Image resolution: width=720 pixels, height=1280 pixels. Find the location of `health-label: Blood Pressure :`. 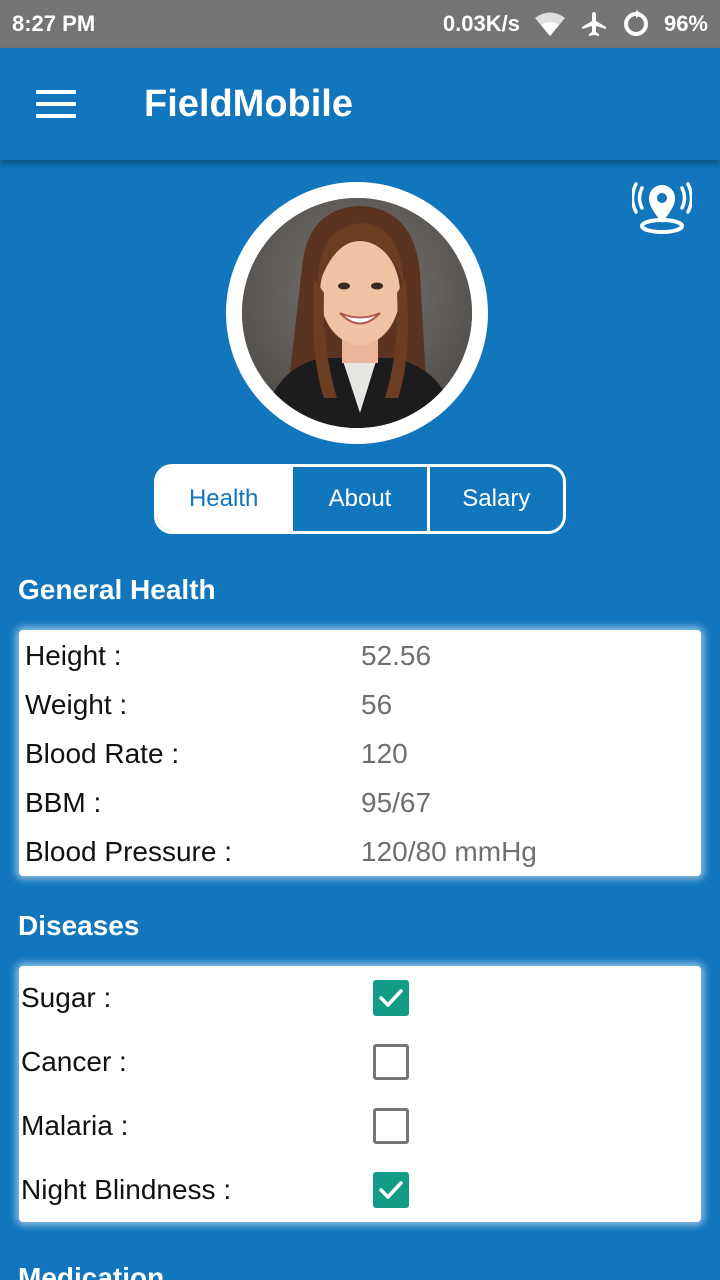

health-label: Blood Pressure : is located at coordinates (128, 851).